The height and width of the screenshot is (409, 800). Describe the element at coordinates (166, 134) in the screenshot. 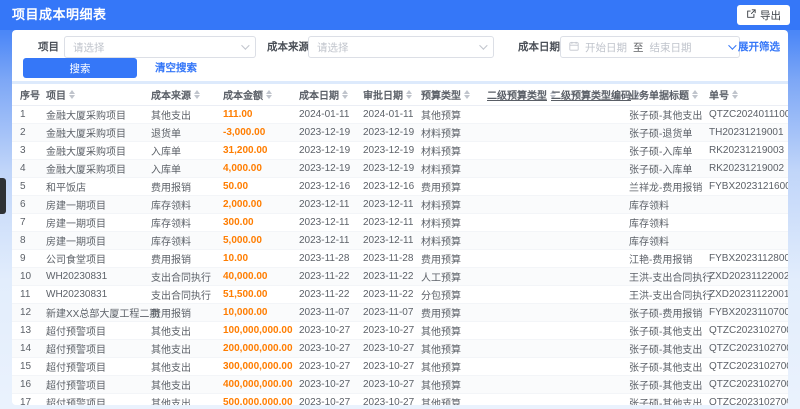

I see `table-cell: 退货单` at that location.